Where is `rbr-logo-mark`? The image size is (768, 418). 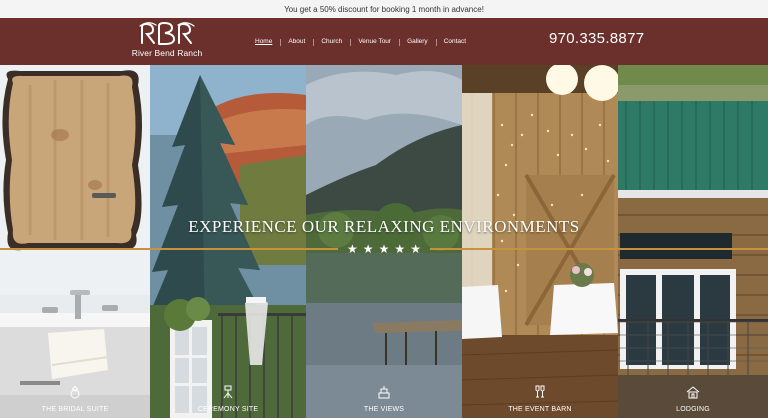 rbr-logo-mark is located at coordinates (167, 33).